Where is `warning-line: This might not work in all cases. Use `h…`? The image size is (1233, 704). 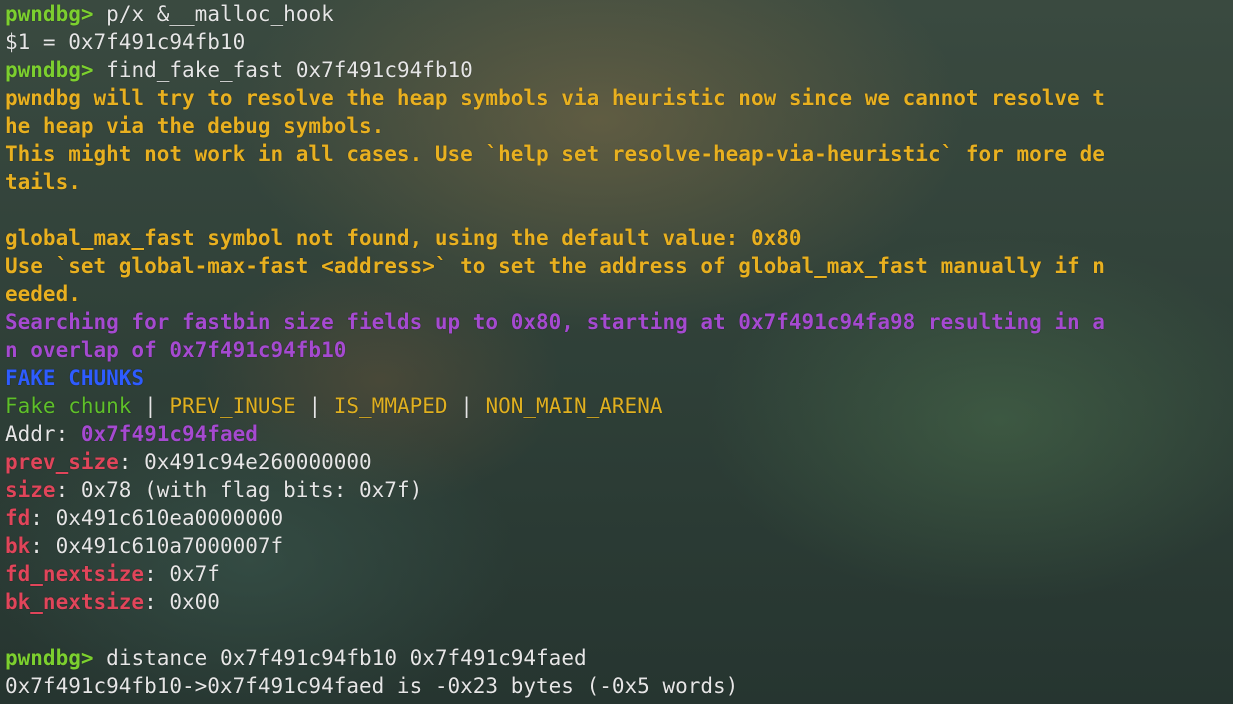 warning-line: This might not work in all cases. Use `h… is located at coordinates (555, 154).